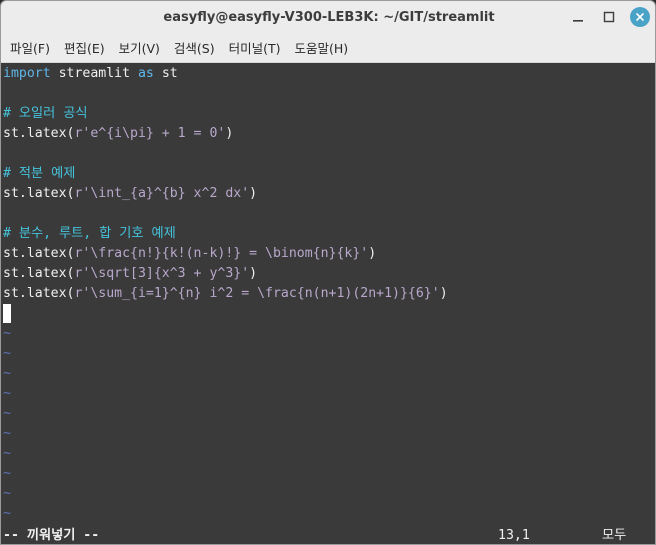 Image resolution: width=656 pixels, height=545 pixels. I want to click on code-string: r'\int_{a}^{b} x^2 dx', so click(162, 193).